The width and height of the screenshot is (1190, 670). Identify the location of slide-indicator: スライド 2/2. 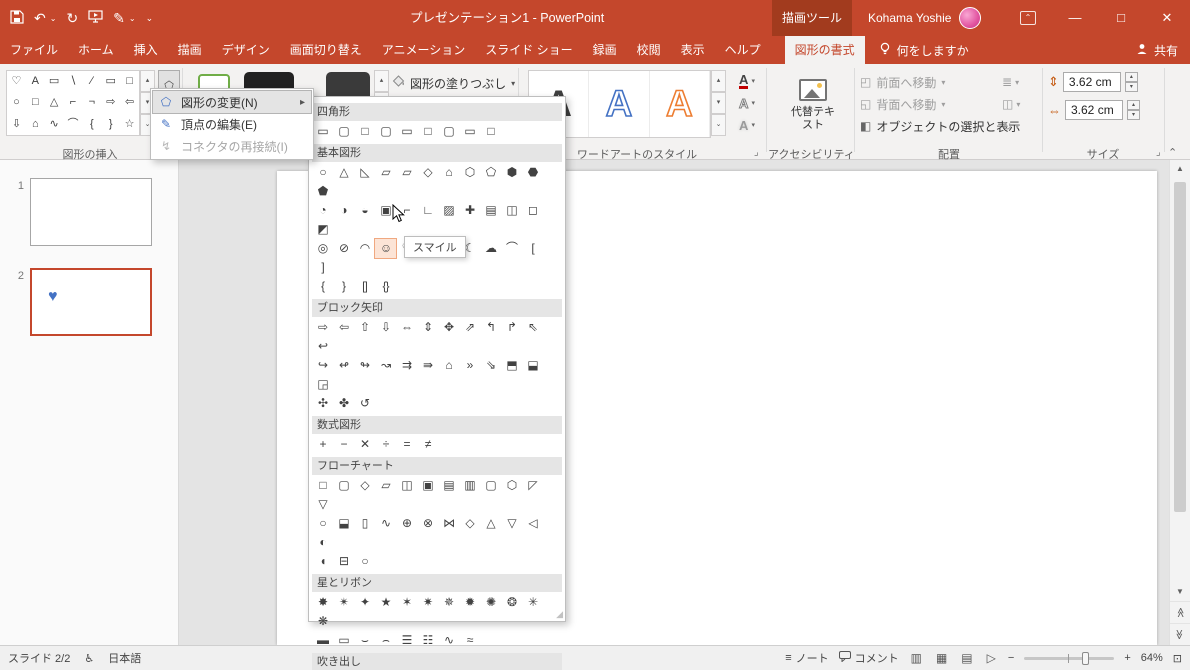
(39, 658).